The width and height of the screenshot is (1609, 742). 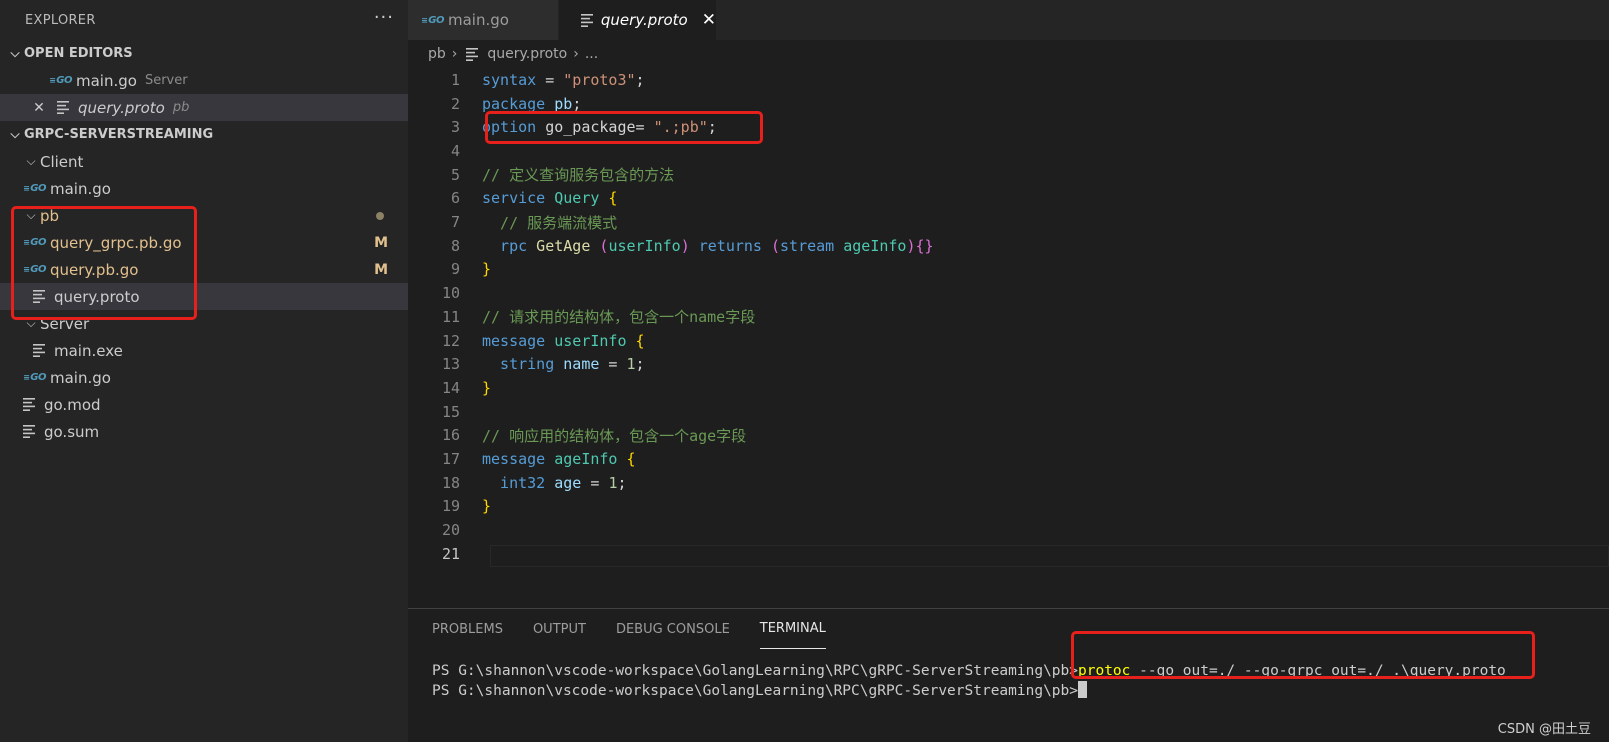 I want to click on comment: // 请求用的结构体，包含一个name字段, so click(x=619, y=317).